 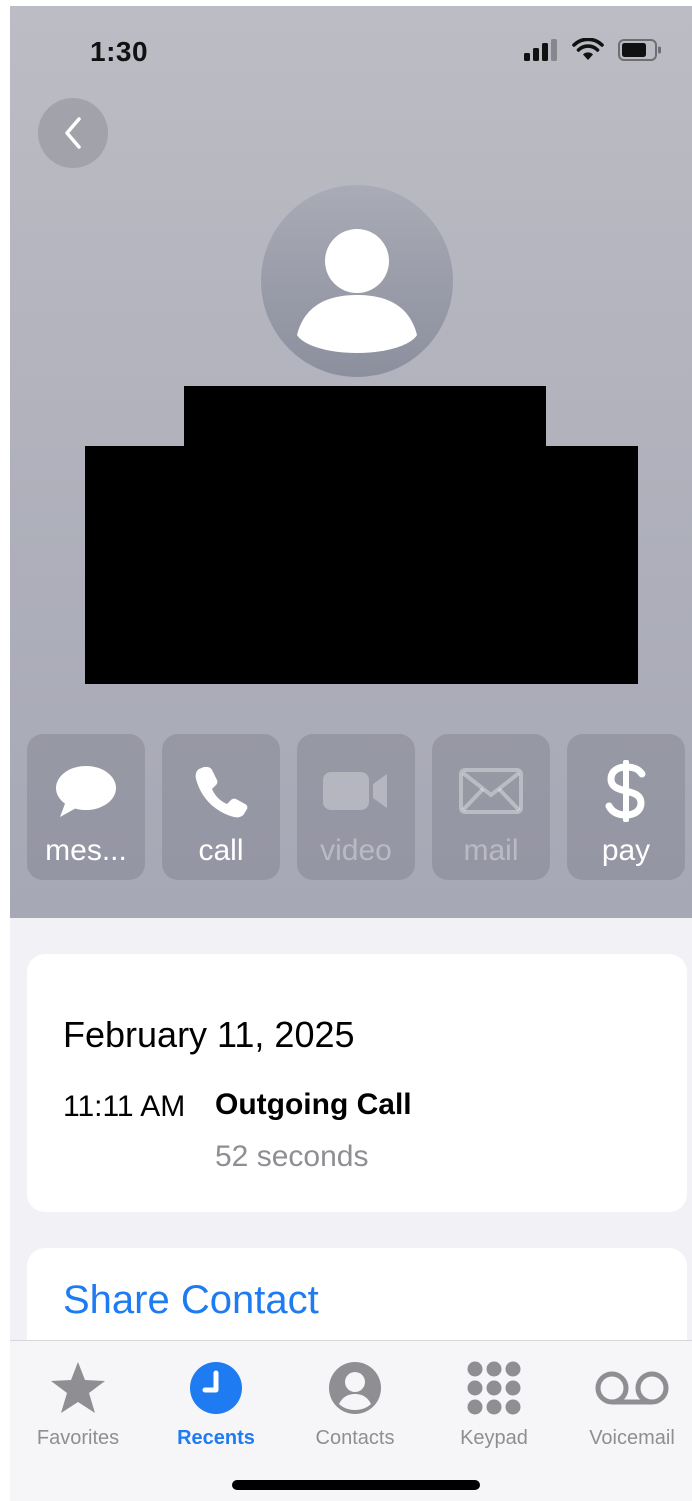 What do you see at coordinates (356, 1485) in the screenshot?
I see `home-indicator` at bounding box center [356, 1485].